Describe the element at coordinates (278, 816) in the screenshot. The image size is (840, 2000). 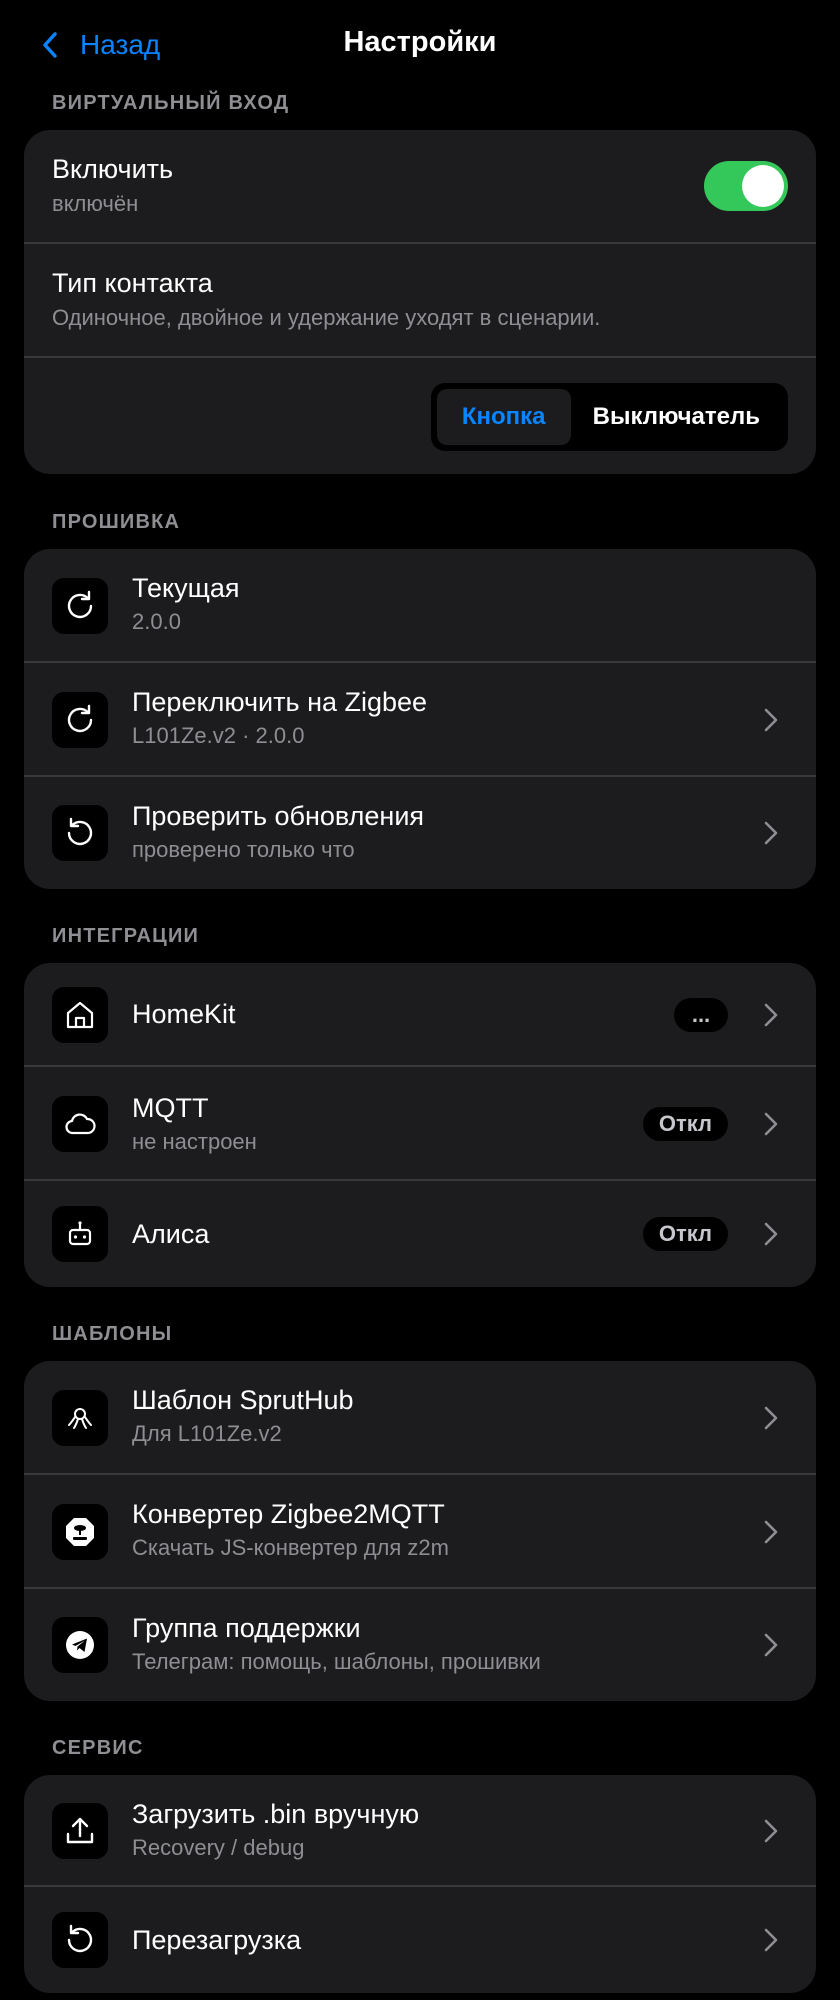
I see `check-updates-title: Проверить обновления` at that location.